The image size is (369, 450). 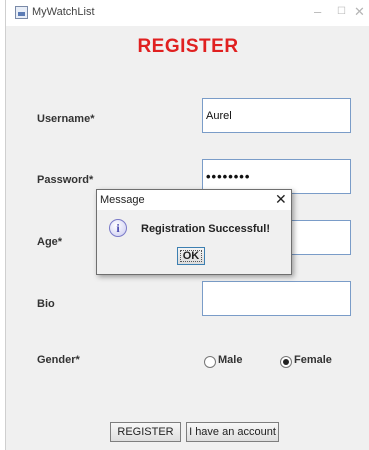 I want to click on info-icon: i, so click(x=118, y=228).